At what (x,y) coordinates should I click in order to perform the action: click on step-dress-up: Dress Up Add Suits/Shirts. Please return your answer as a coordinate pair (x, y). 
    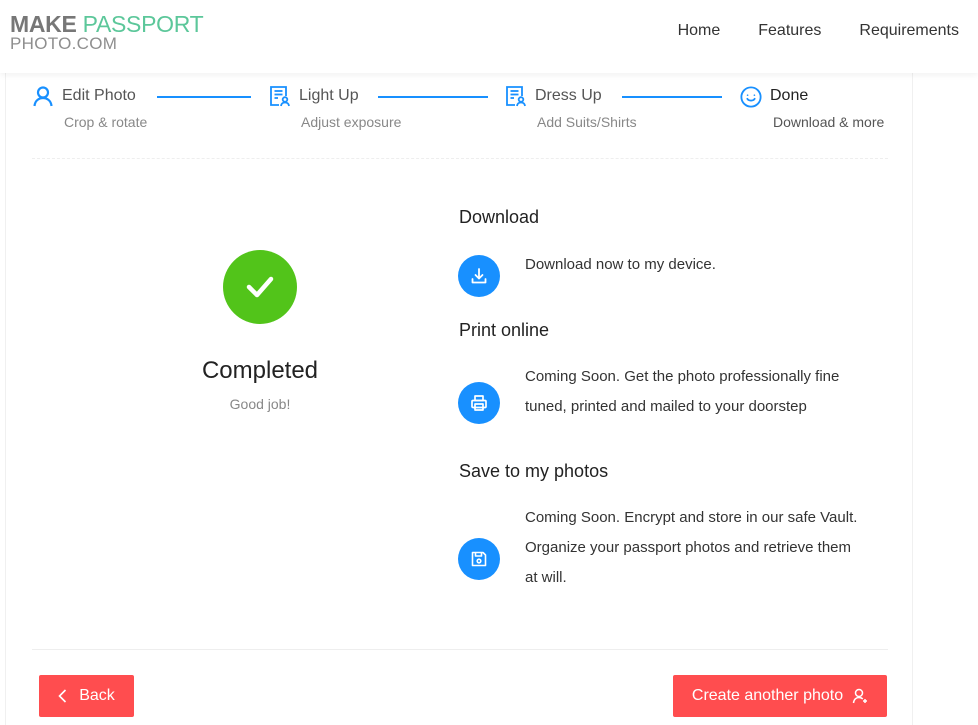
    Looking at the image, I should click on (571, 107).